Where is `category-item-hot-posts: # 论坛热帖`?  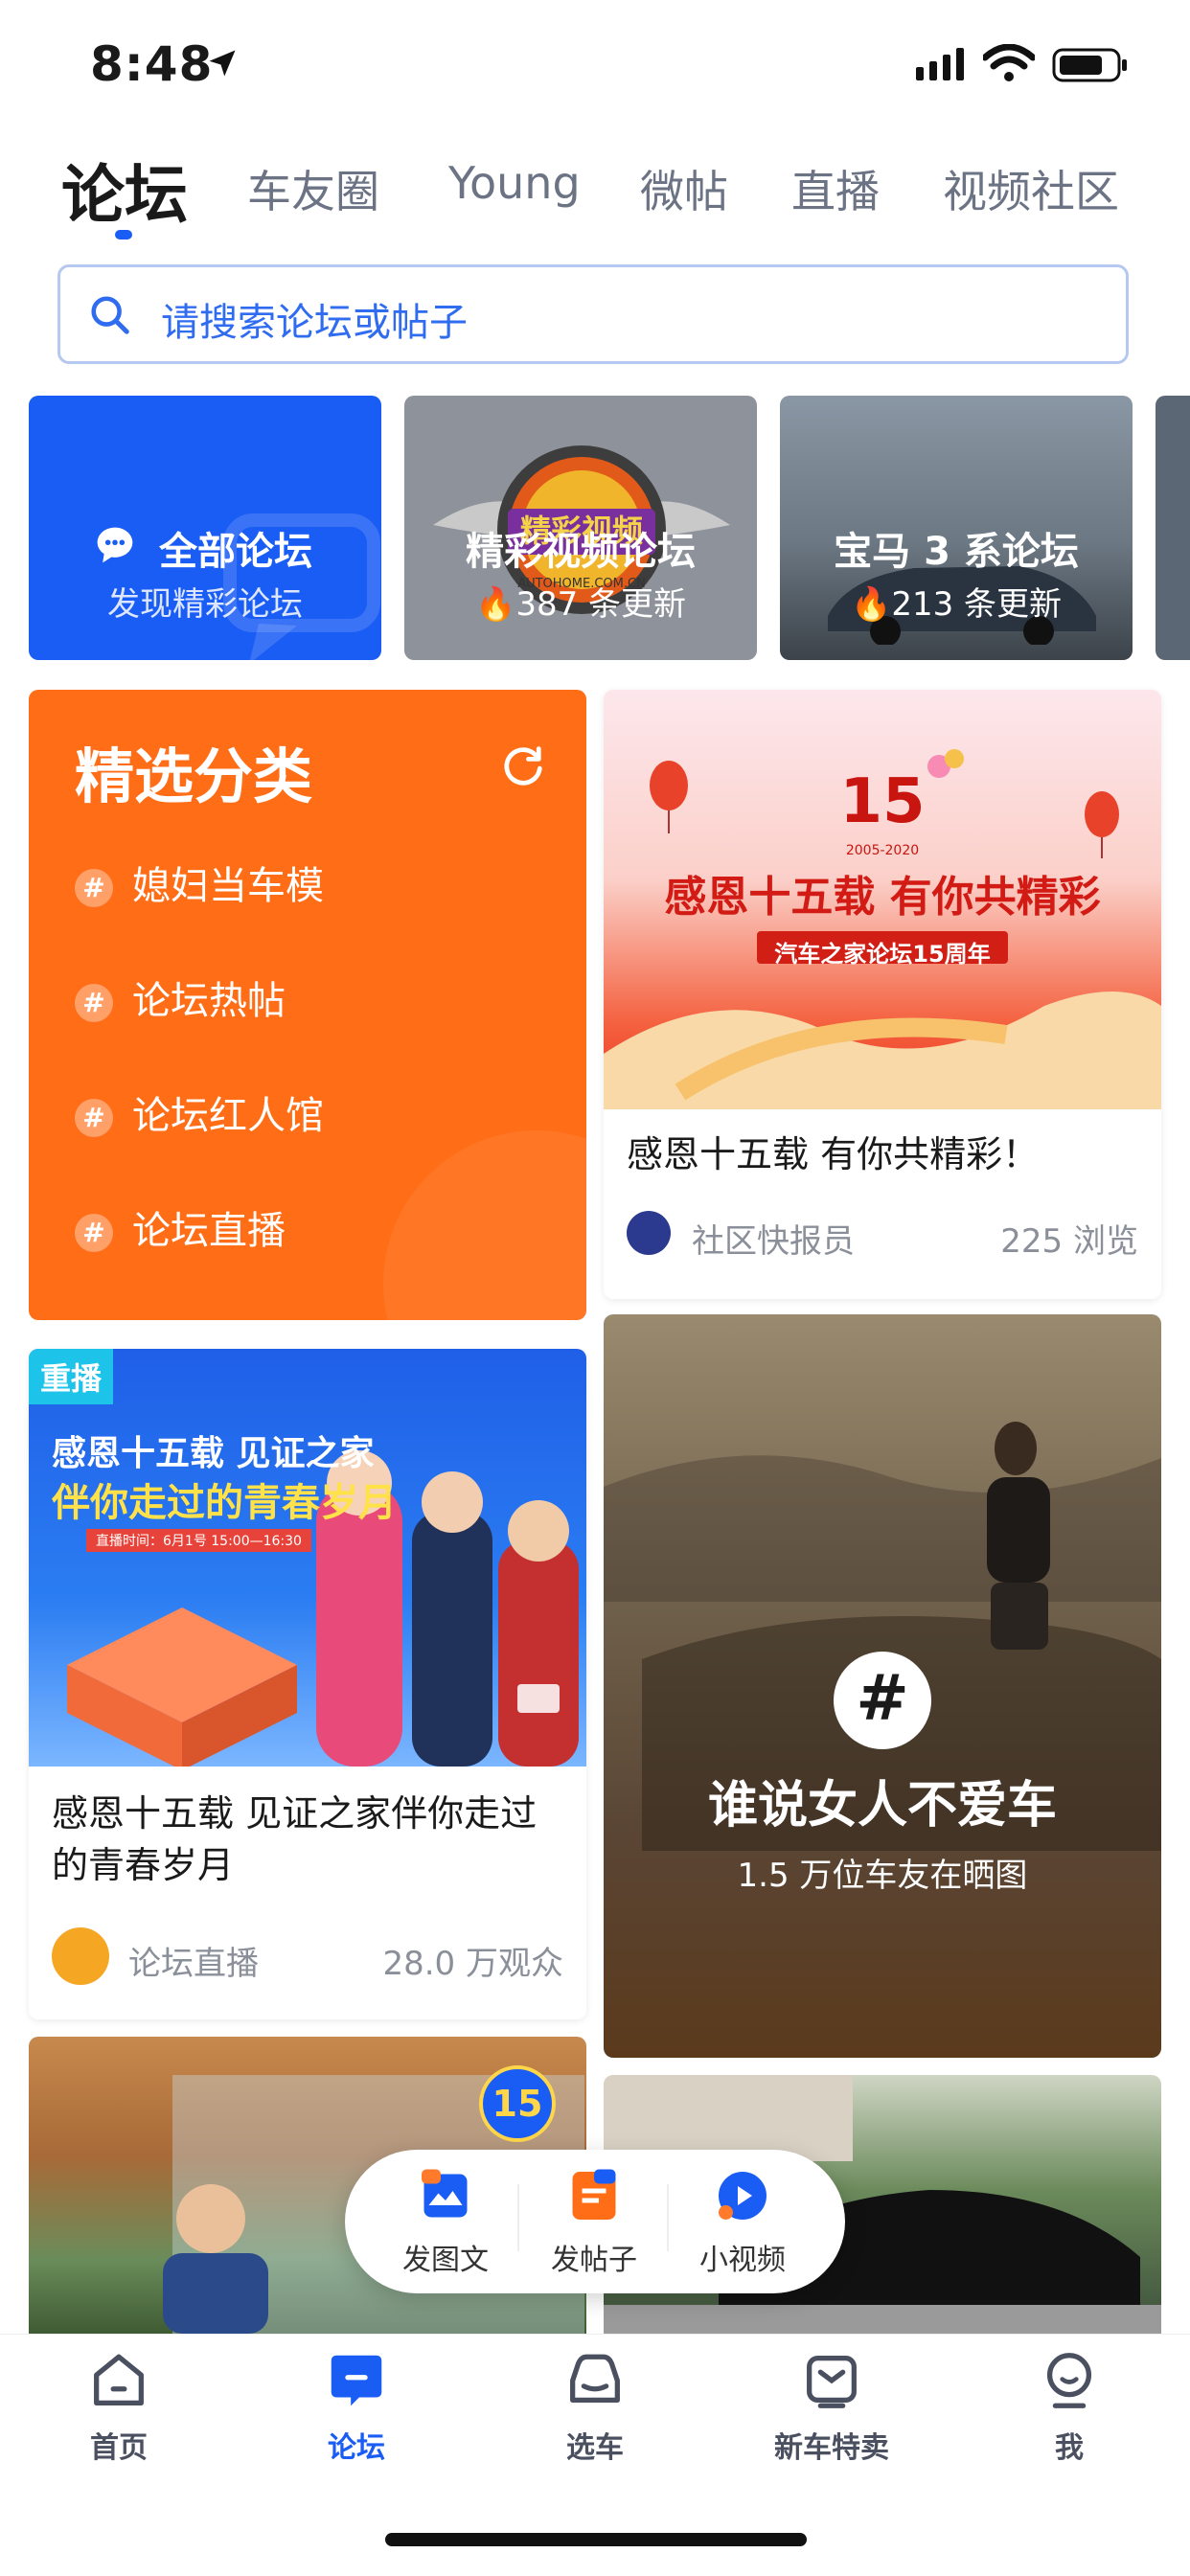
category-item-hot-posts: # 论坛热帖 is located at coordinates (181, 1001).